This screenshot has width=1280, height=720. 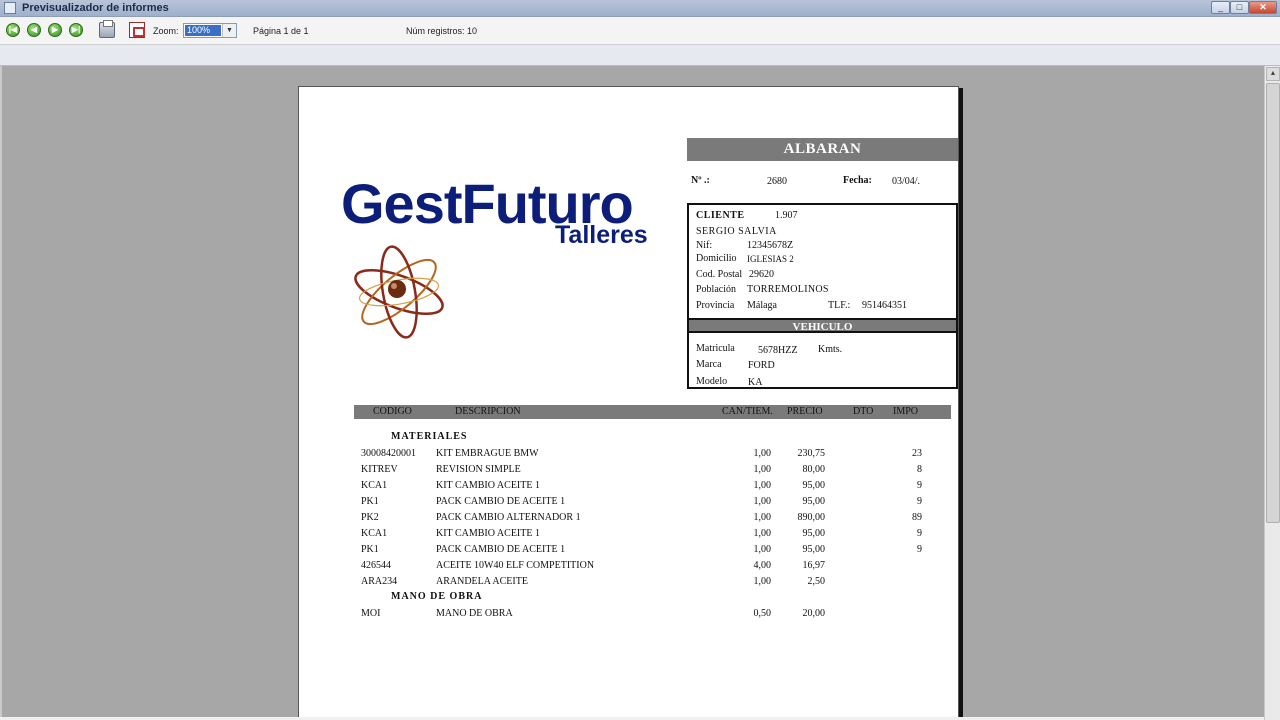 I want to click on item-code: MOI, so click(x=371, y=613).